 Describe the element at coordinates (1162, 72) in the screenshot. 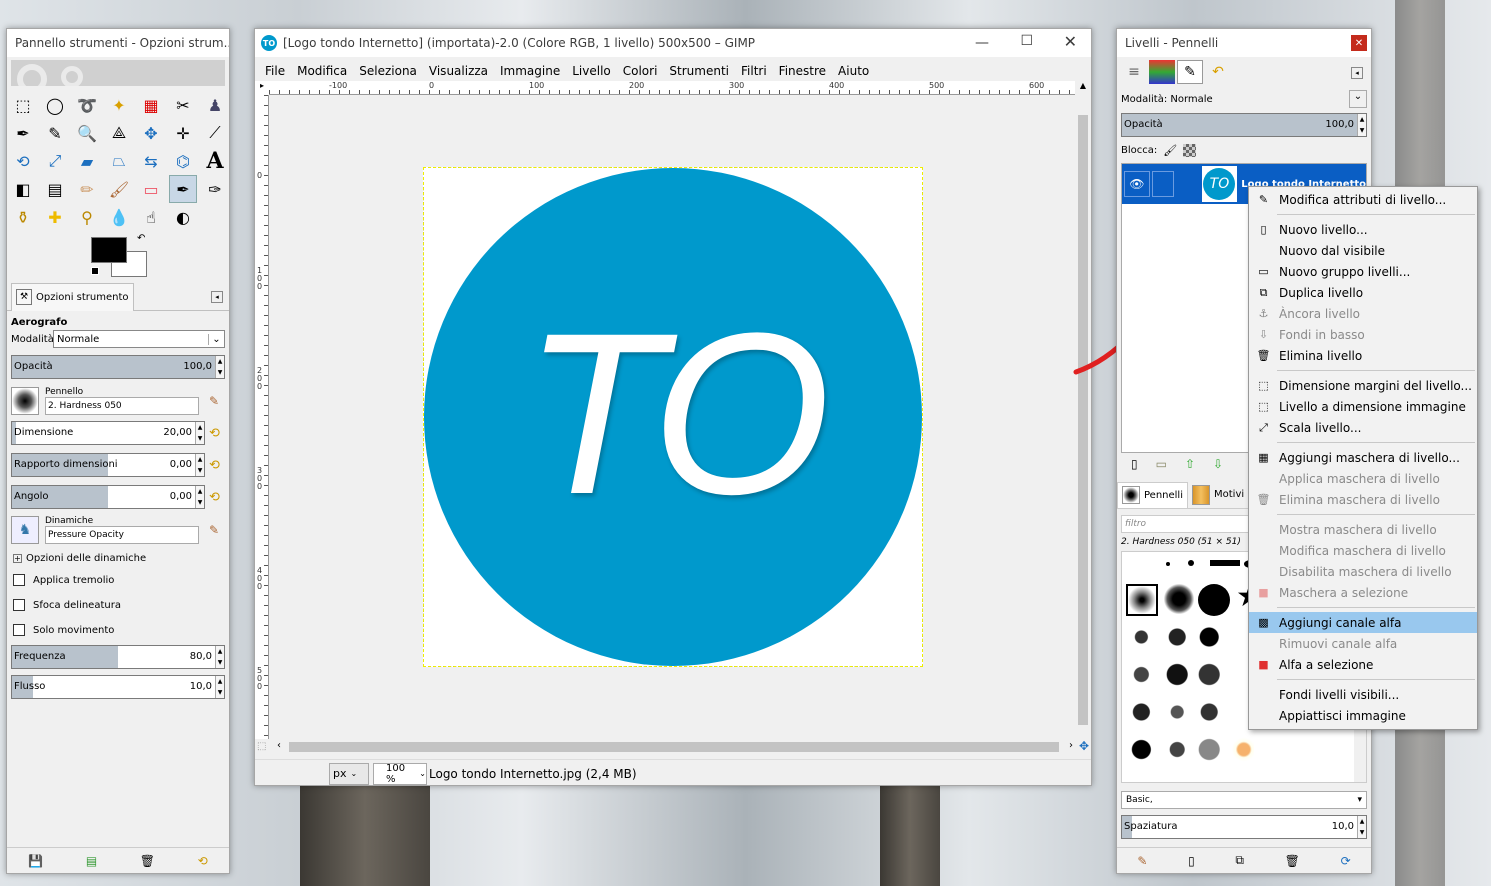

I see `tab-channels: ▤` at that location.